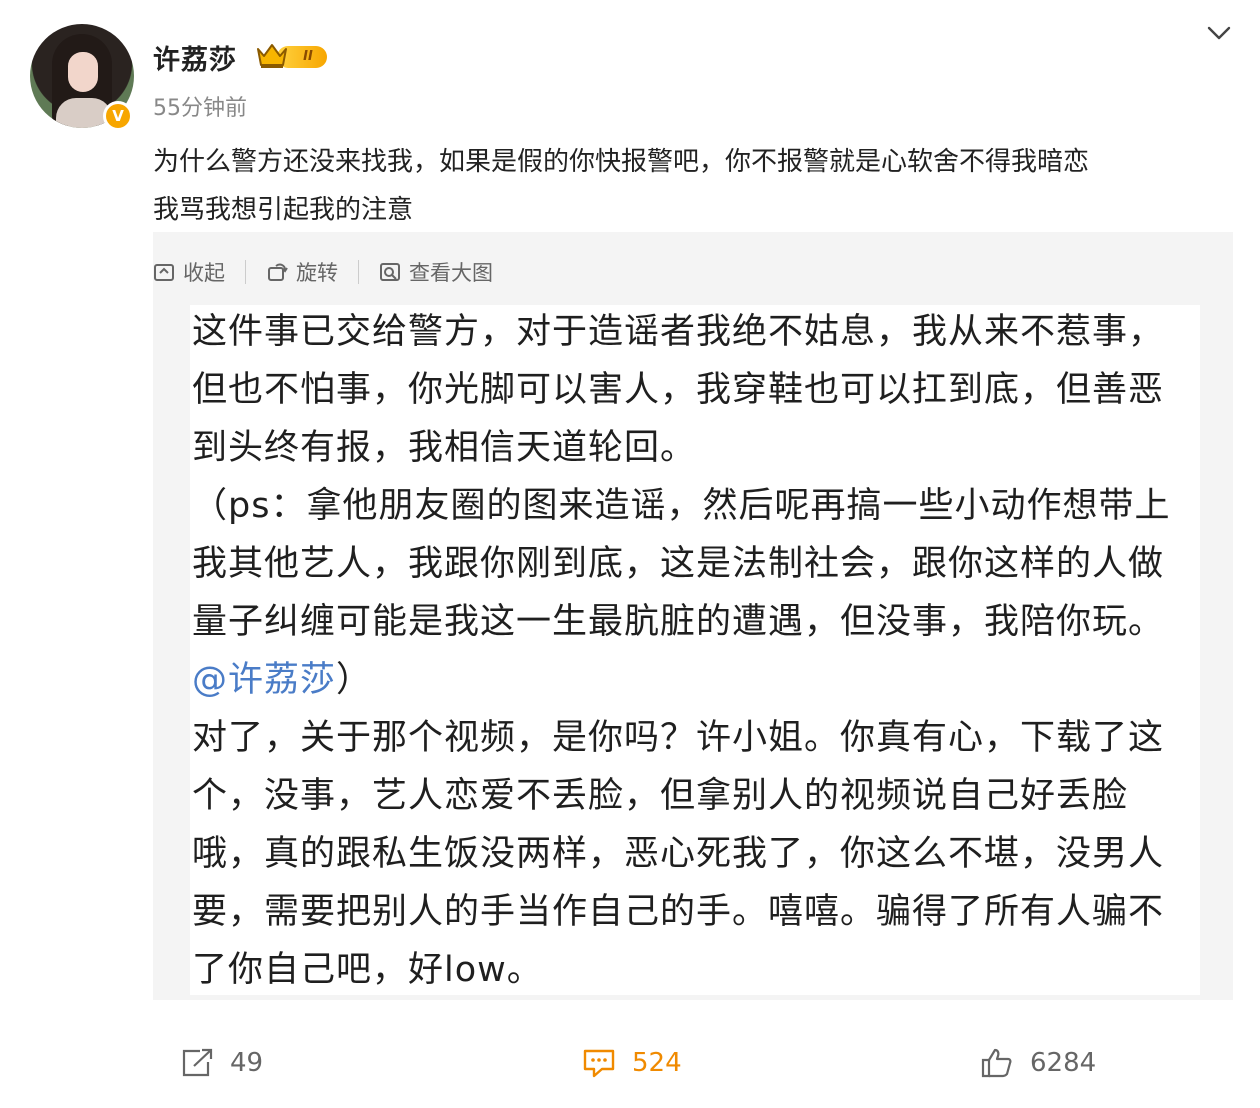 The width and height of the screenshot is (1260, 1108). What do you see at coordinates (164, 272) in the screenshot?
I see `collapse-icon` at bounding box center [164, 272].